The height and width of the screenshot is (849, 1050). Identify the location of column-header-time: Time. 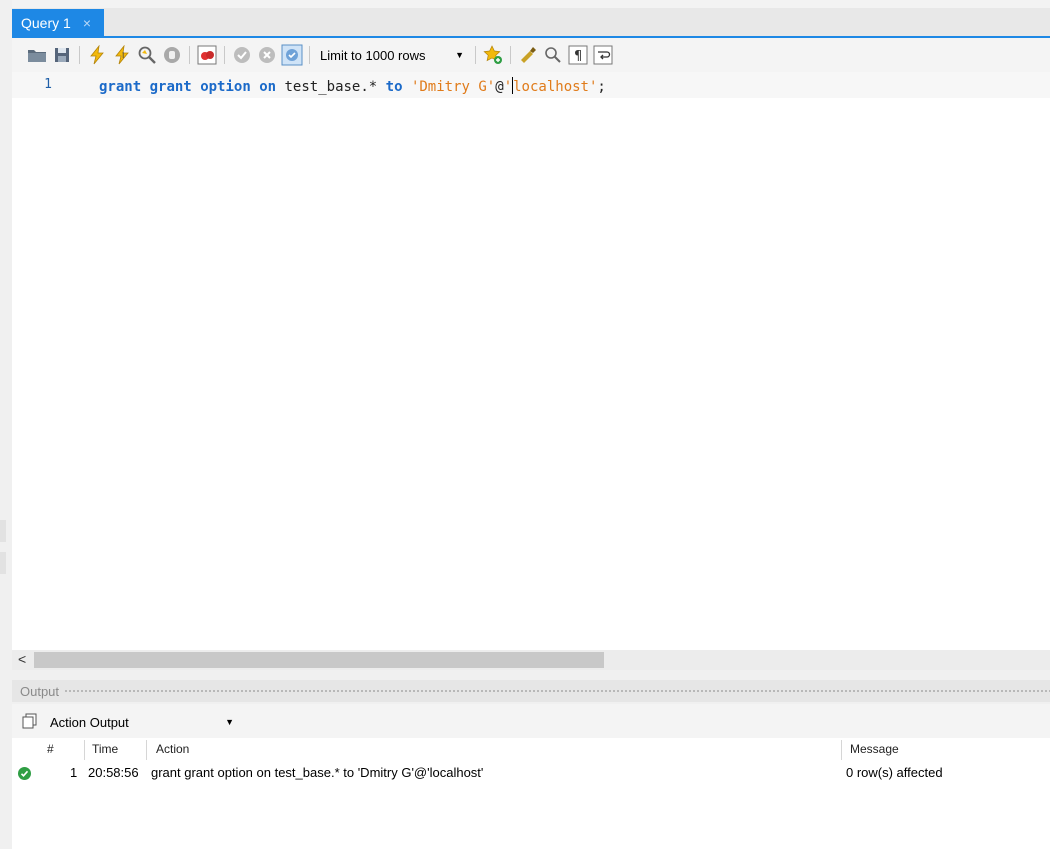
(105, 749).